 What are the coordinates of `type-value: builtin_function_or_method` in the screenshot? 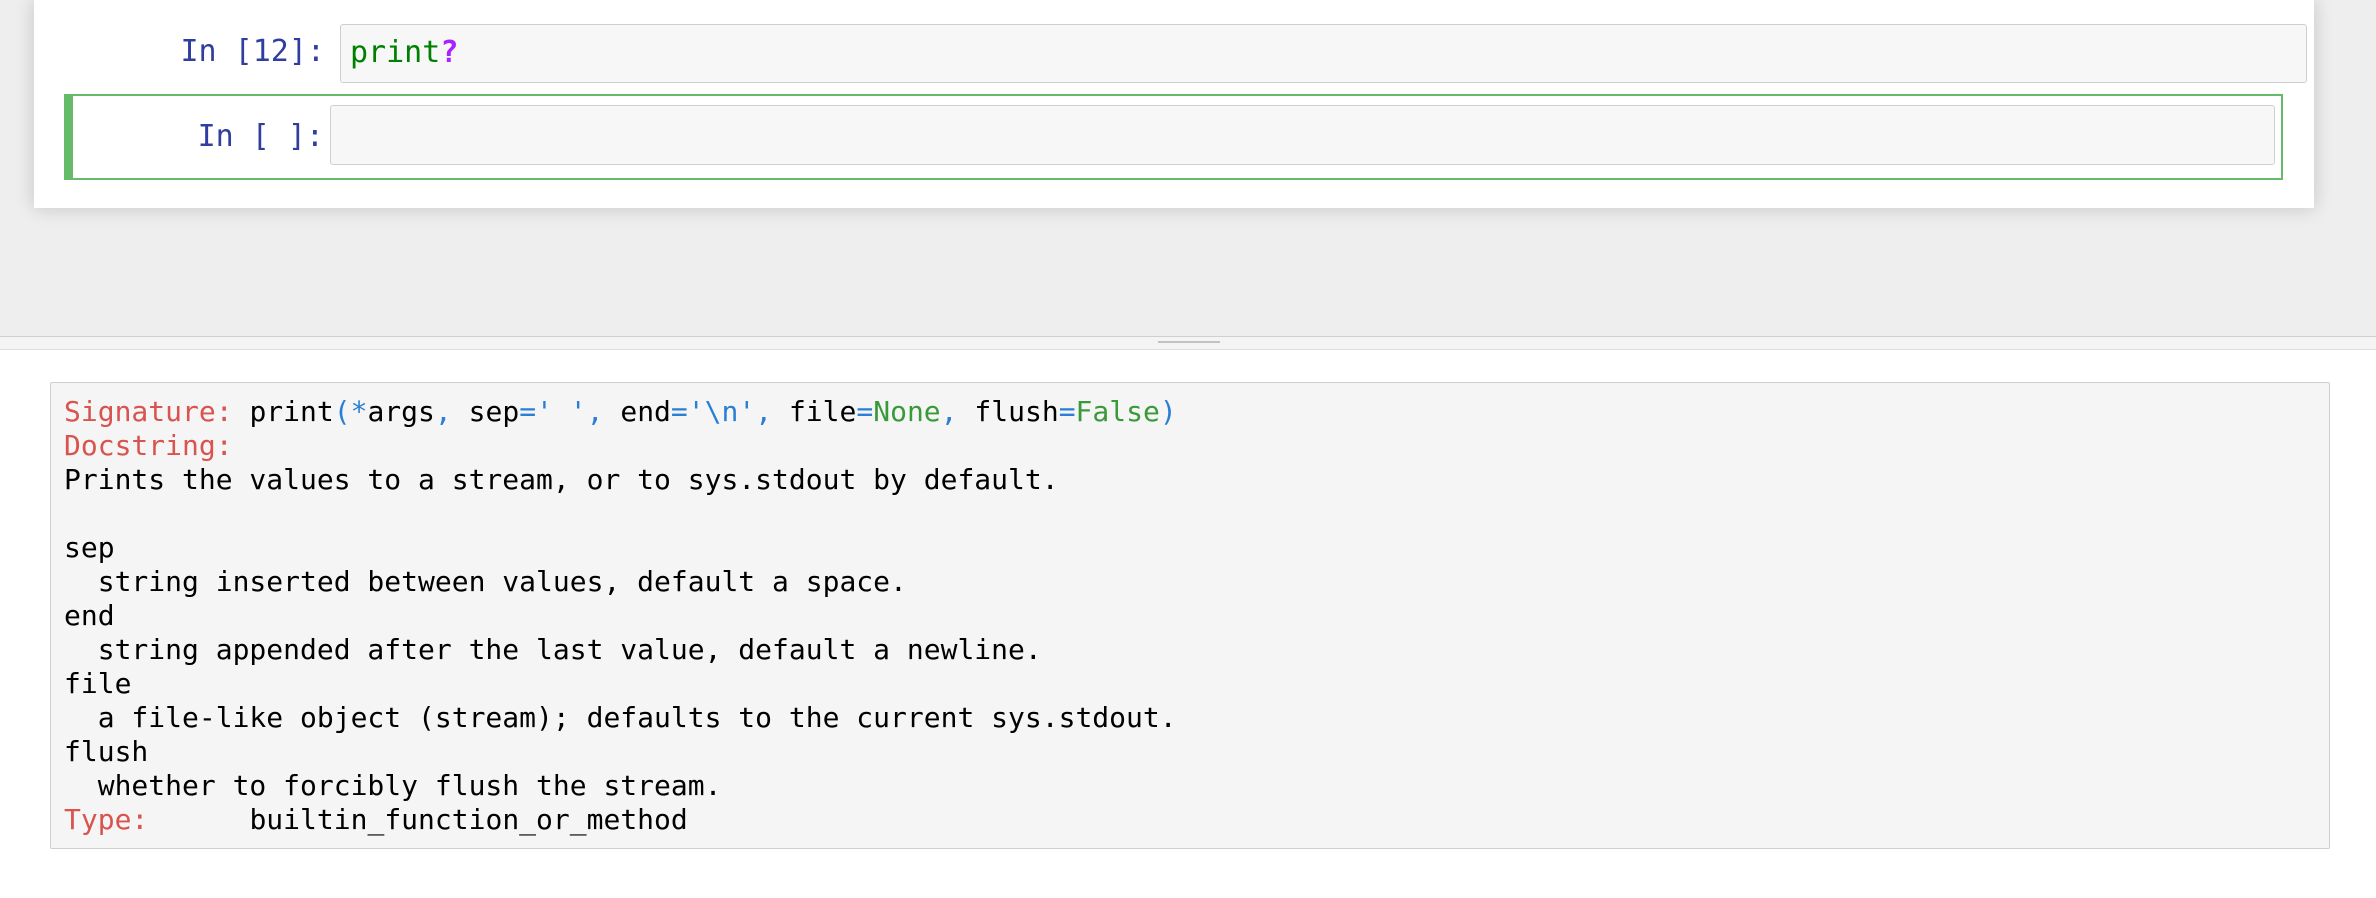 It's located at (468, 819).